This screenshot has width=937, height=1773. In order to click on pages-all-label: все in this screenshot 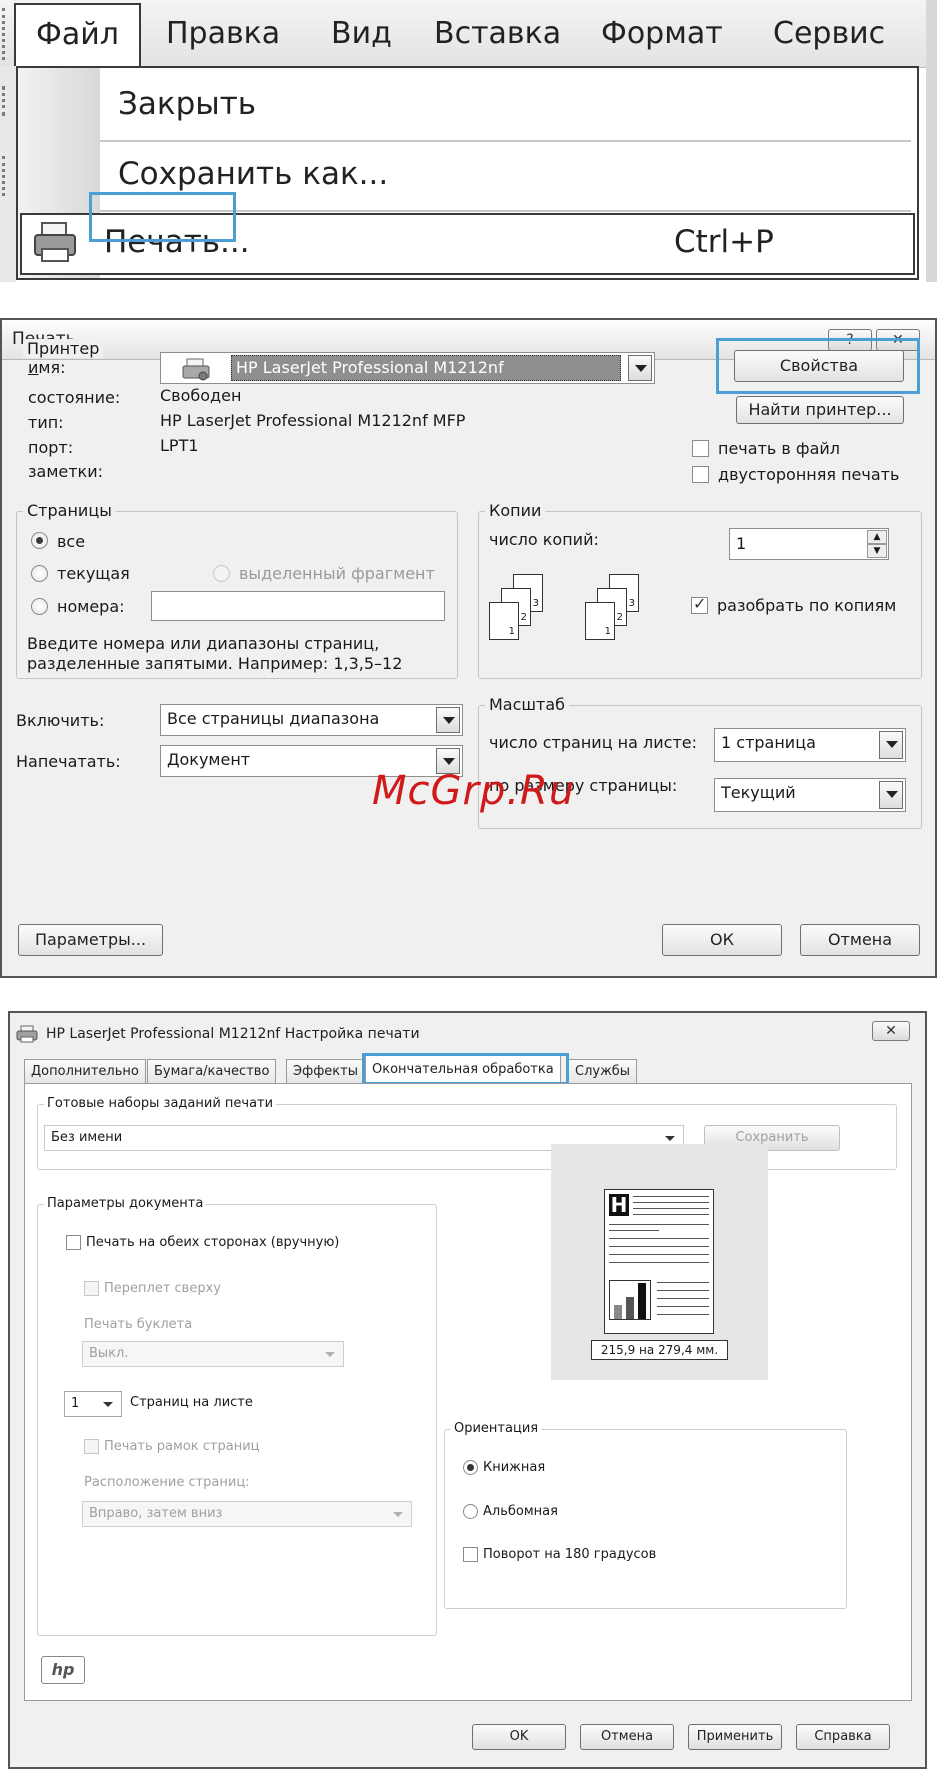, I will do `click(71, 541)`.